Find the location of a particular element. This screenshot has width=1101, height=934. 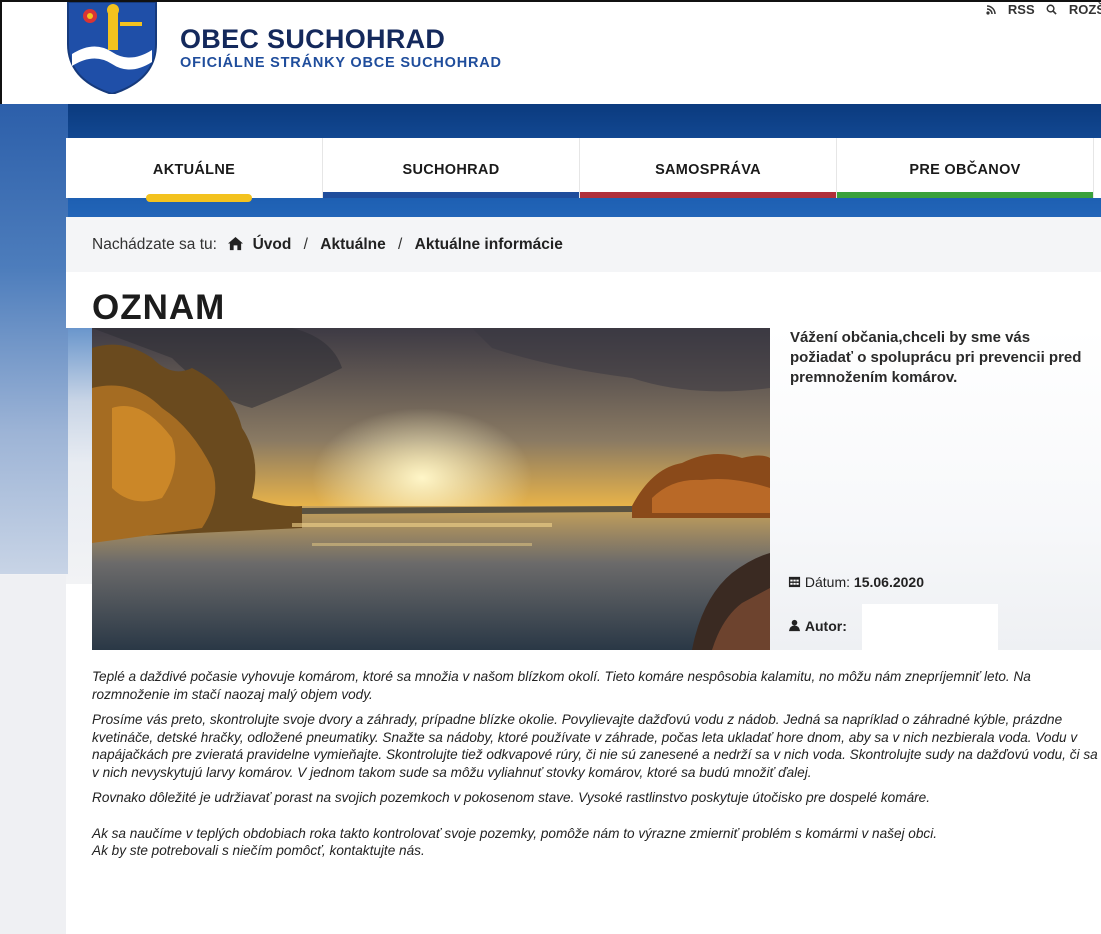

user-icon is located at coordinates (794, 625).